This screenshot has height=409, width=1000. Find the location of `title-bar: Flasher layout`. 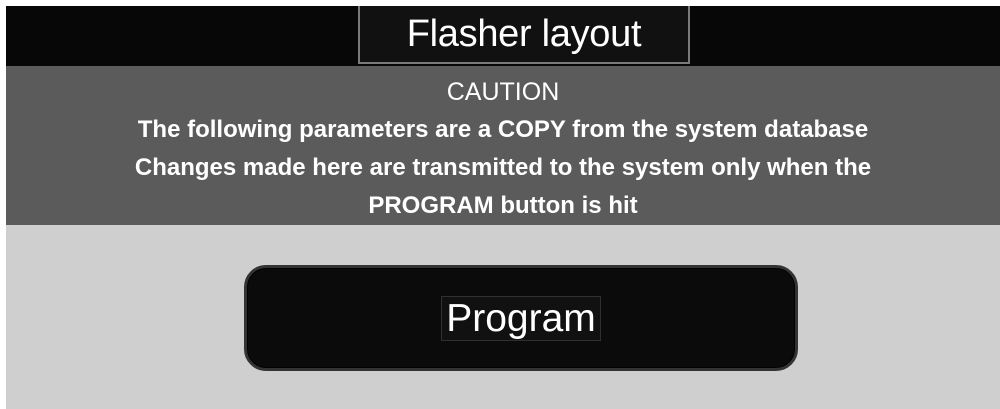

title-bar: Flasher layout is located at coordinates (503, 36).